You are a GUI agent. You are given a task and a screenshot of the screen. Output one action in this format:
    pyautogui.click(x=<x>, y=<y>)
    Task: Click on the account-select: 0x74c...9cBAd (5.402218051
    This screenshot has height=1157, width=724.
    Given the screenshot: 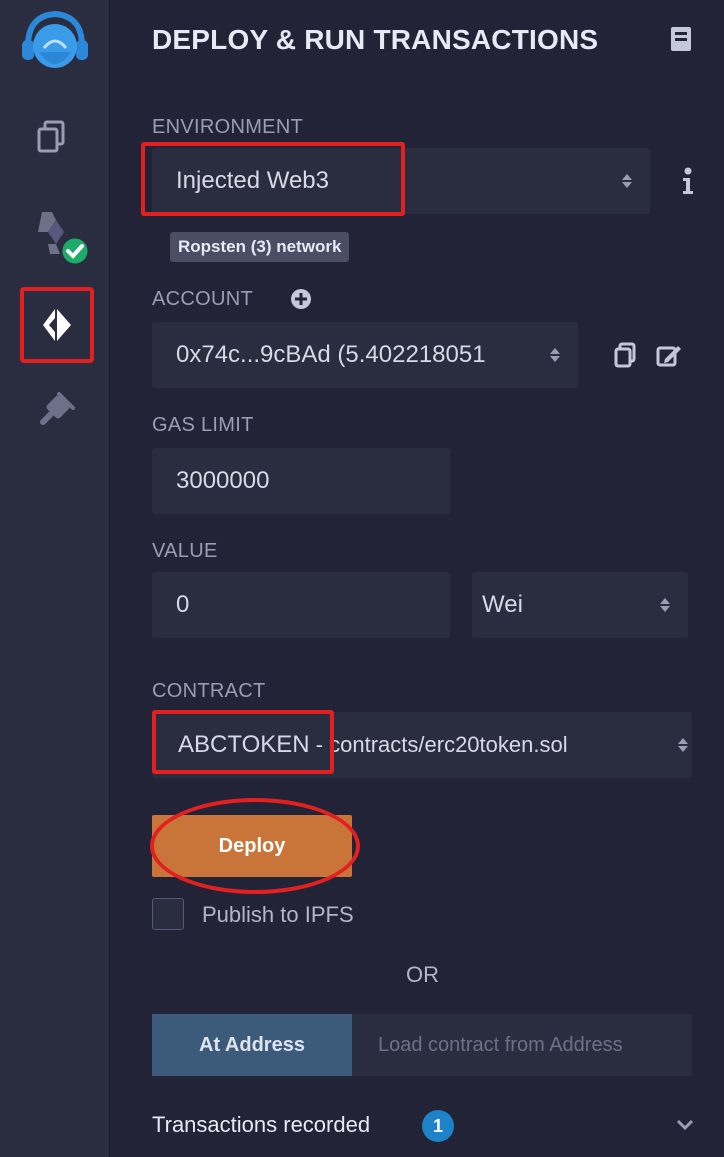 What is the action you would take?
    pyautogui.click(x=365, y=355)
    